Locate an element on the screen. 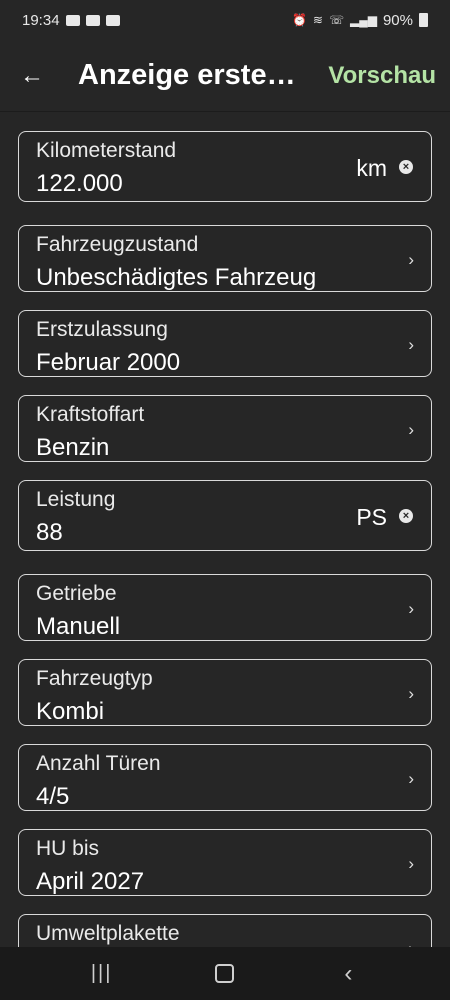  recent-apps-button: ||| is located at coordinates (102, 974).